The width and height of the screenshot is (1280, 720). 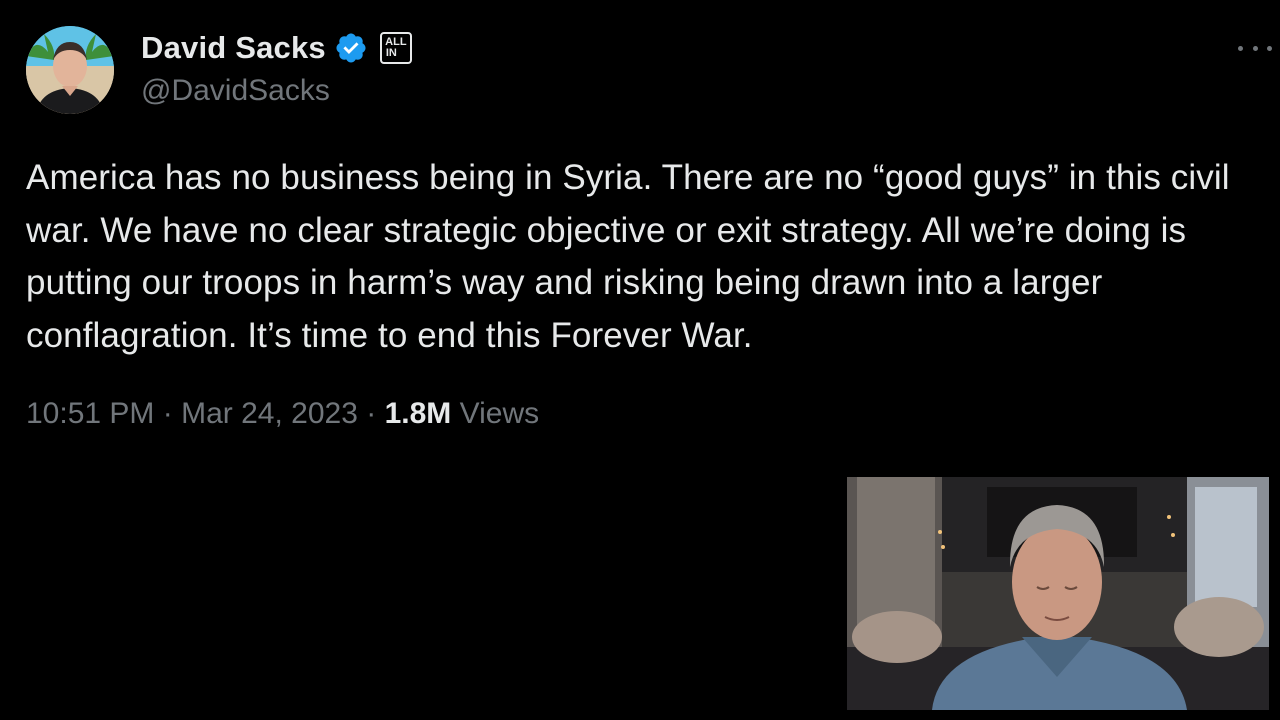 What do you see at coordinates (351, 48) in the screenshot?
I see `verified-badge-icon` at bounding box center [351, 48].